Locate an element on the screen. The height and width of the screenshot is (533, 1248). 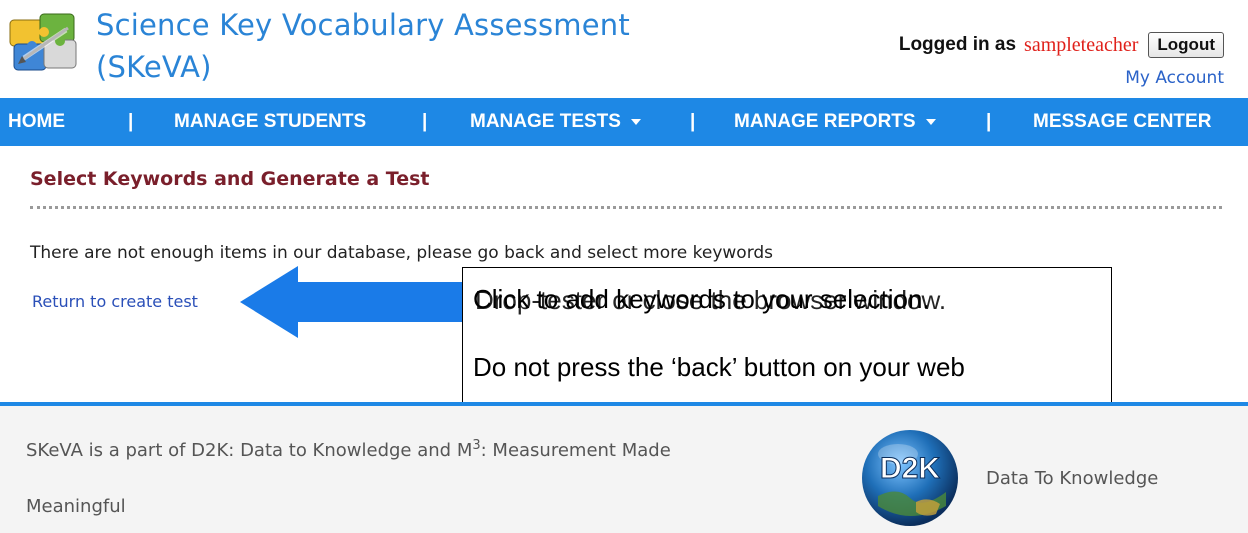
nav-manage-students: MANAGE STUDENTS is located at coordinates (270, 122).